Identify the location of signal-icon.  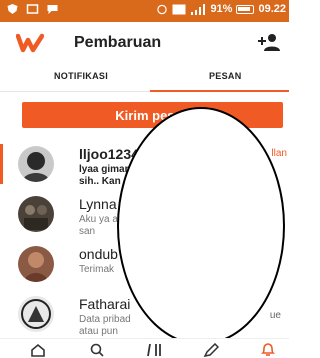
(198, 9).